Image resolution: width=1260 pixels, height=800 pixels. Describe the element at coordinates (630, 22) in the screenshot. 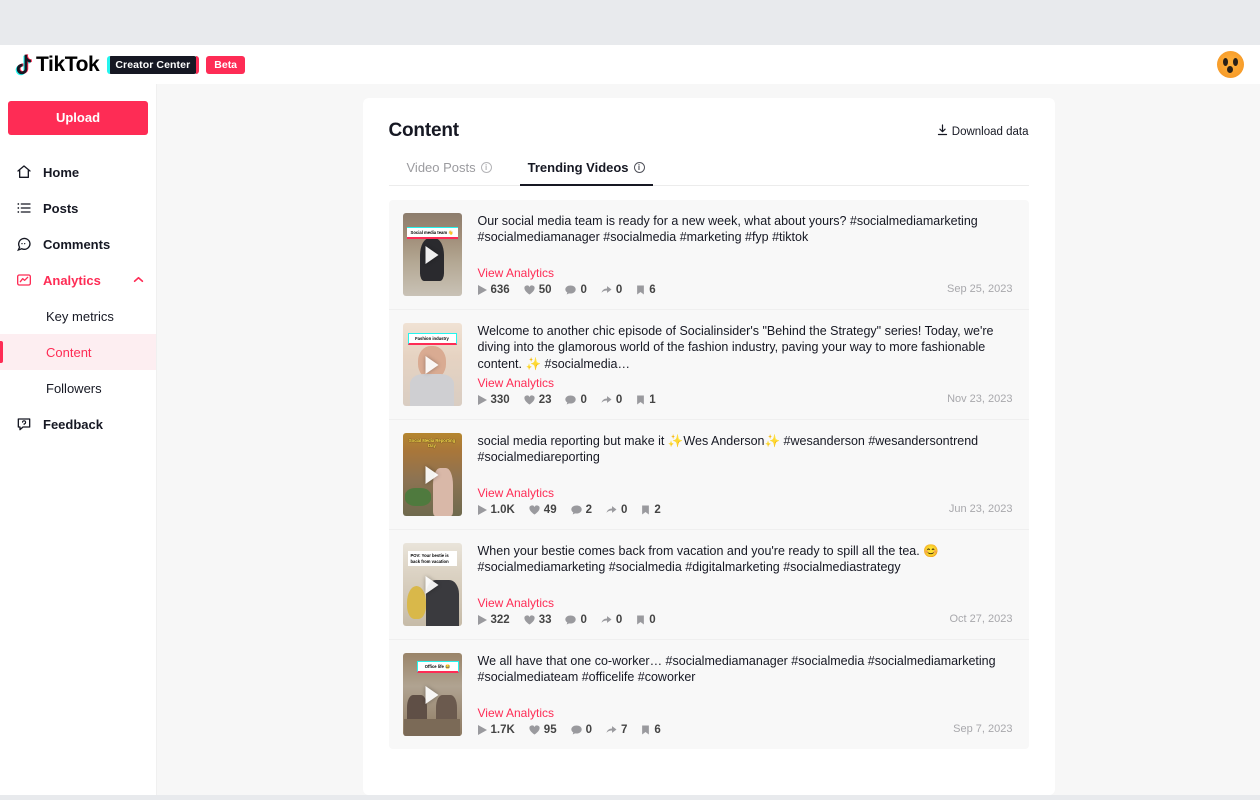

I see `browser-chrome-band` at that location.